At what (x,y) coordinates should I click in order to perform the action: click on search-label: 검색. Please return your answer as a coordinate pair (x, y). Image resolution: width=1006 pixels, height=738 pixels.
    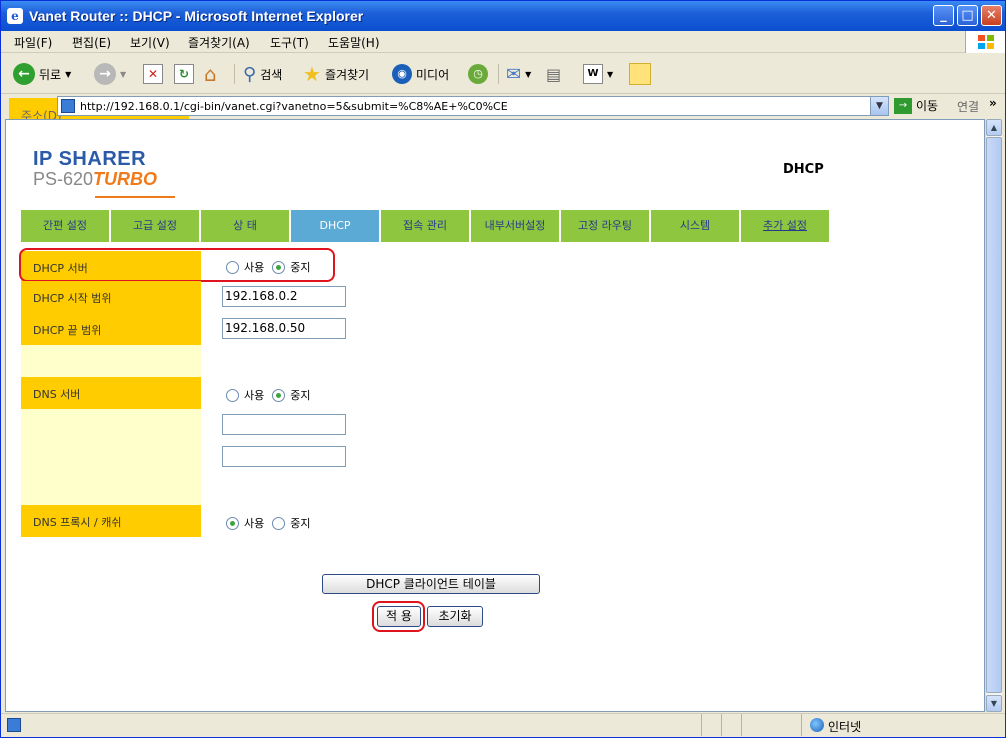
    Looking at the image, I should click on (271, 74).